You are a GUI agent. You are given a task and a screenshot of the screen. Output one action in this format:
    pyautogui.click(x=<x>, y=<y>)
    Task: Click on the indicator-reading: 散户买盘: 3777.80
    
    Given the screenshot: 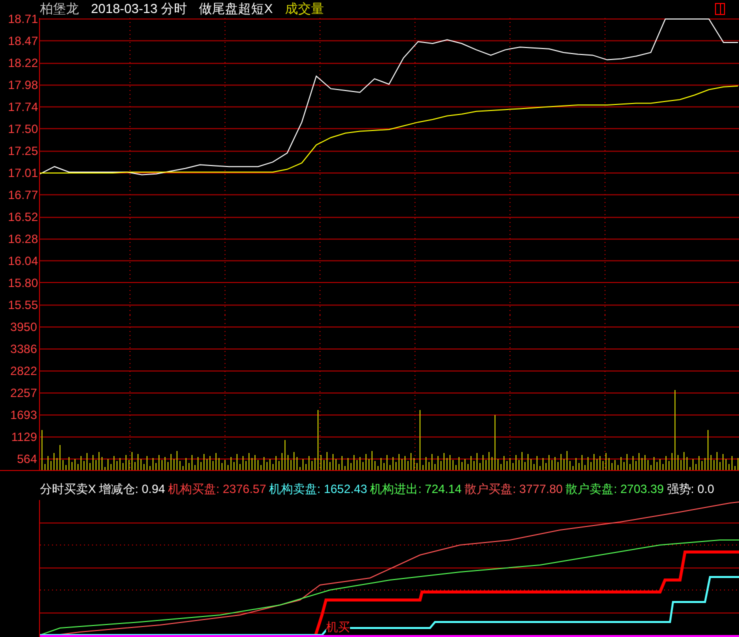 What is the action you would take?
    pyautogui.click(x=513, y=489)
    